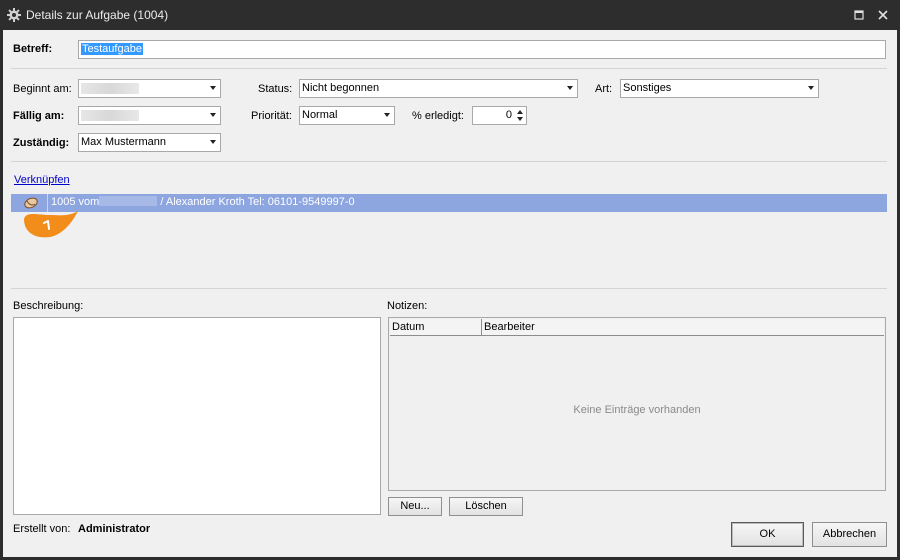  Describe the element at coordinates (123, 142) in the screenshot. I see `assignee-value: Max Mustermann` at that location.